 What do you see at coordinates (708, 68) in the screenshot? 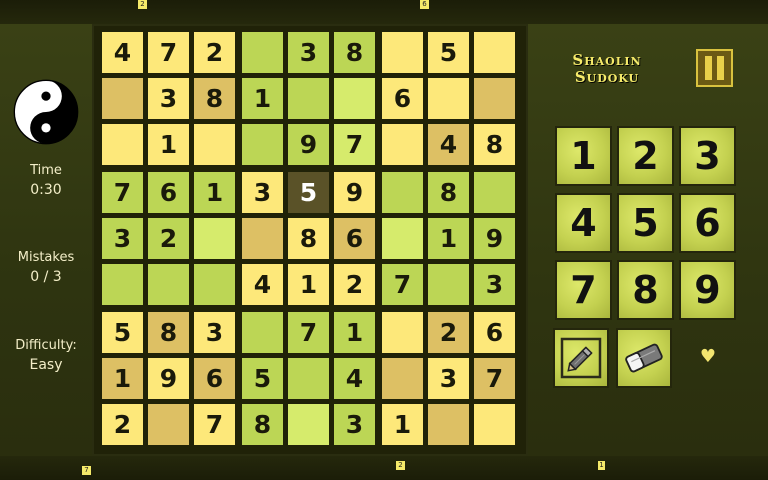
I see `pause-icon` at bounding box center [708, 68].